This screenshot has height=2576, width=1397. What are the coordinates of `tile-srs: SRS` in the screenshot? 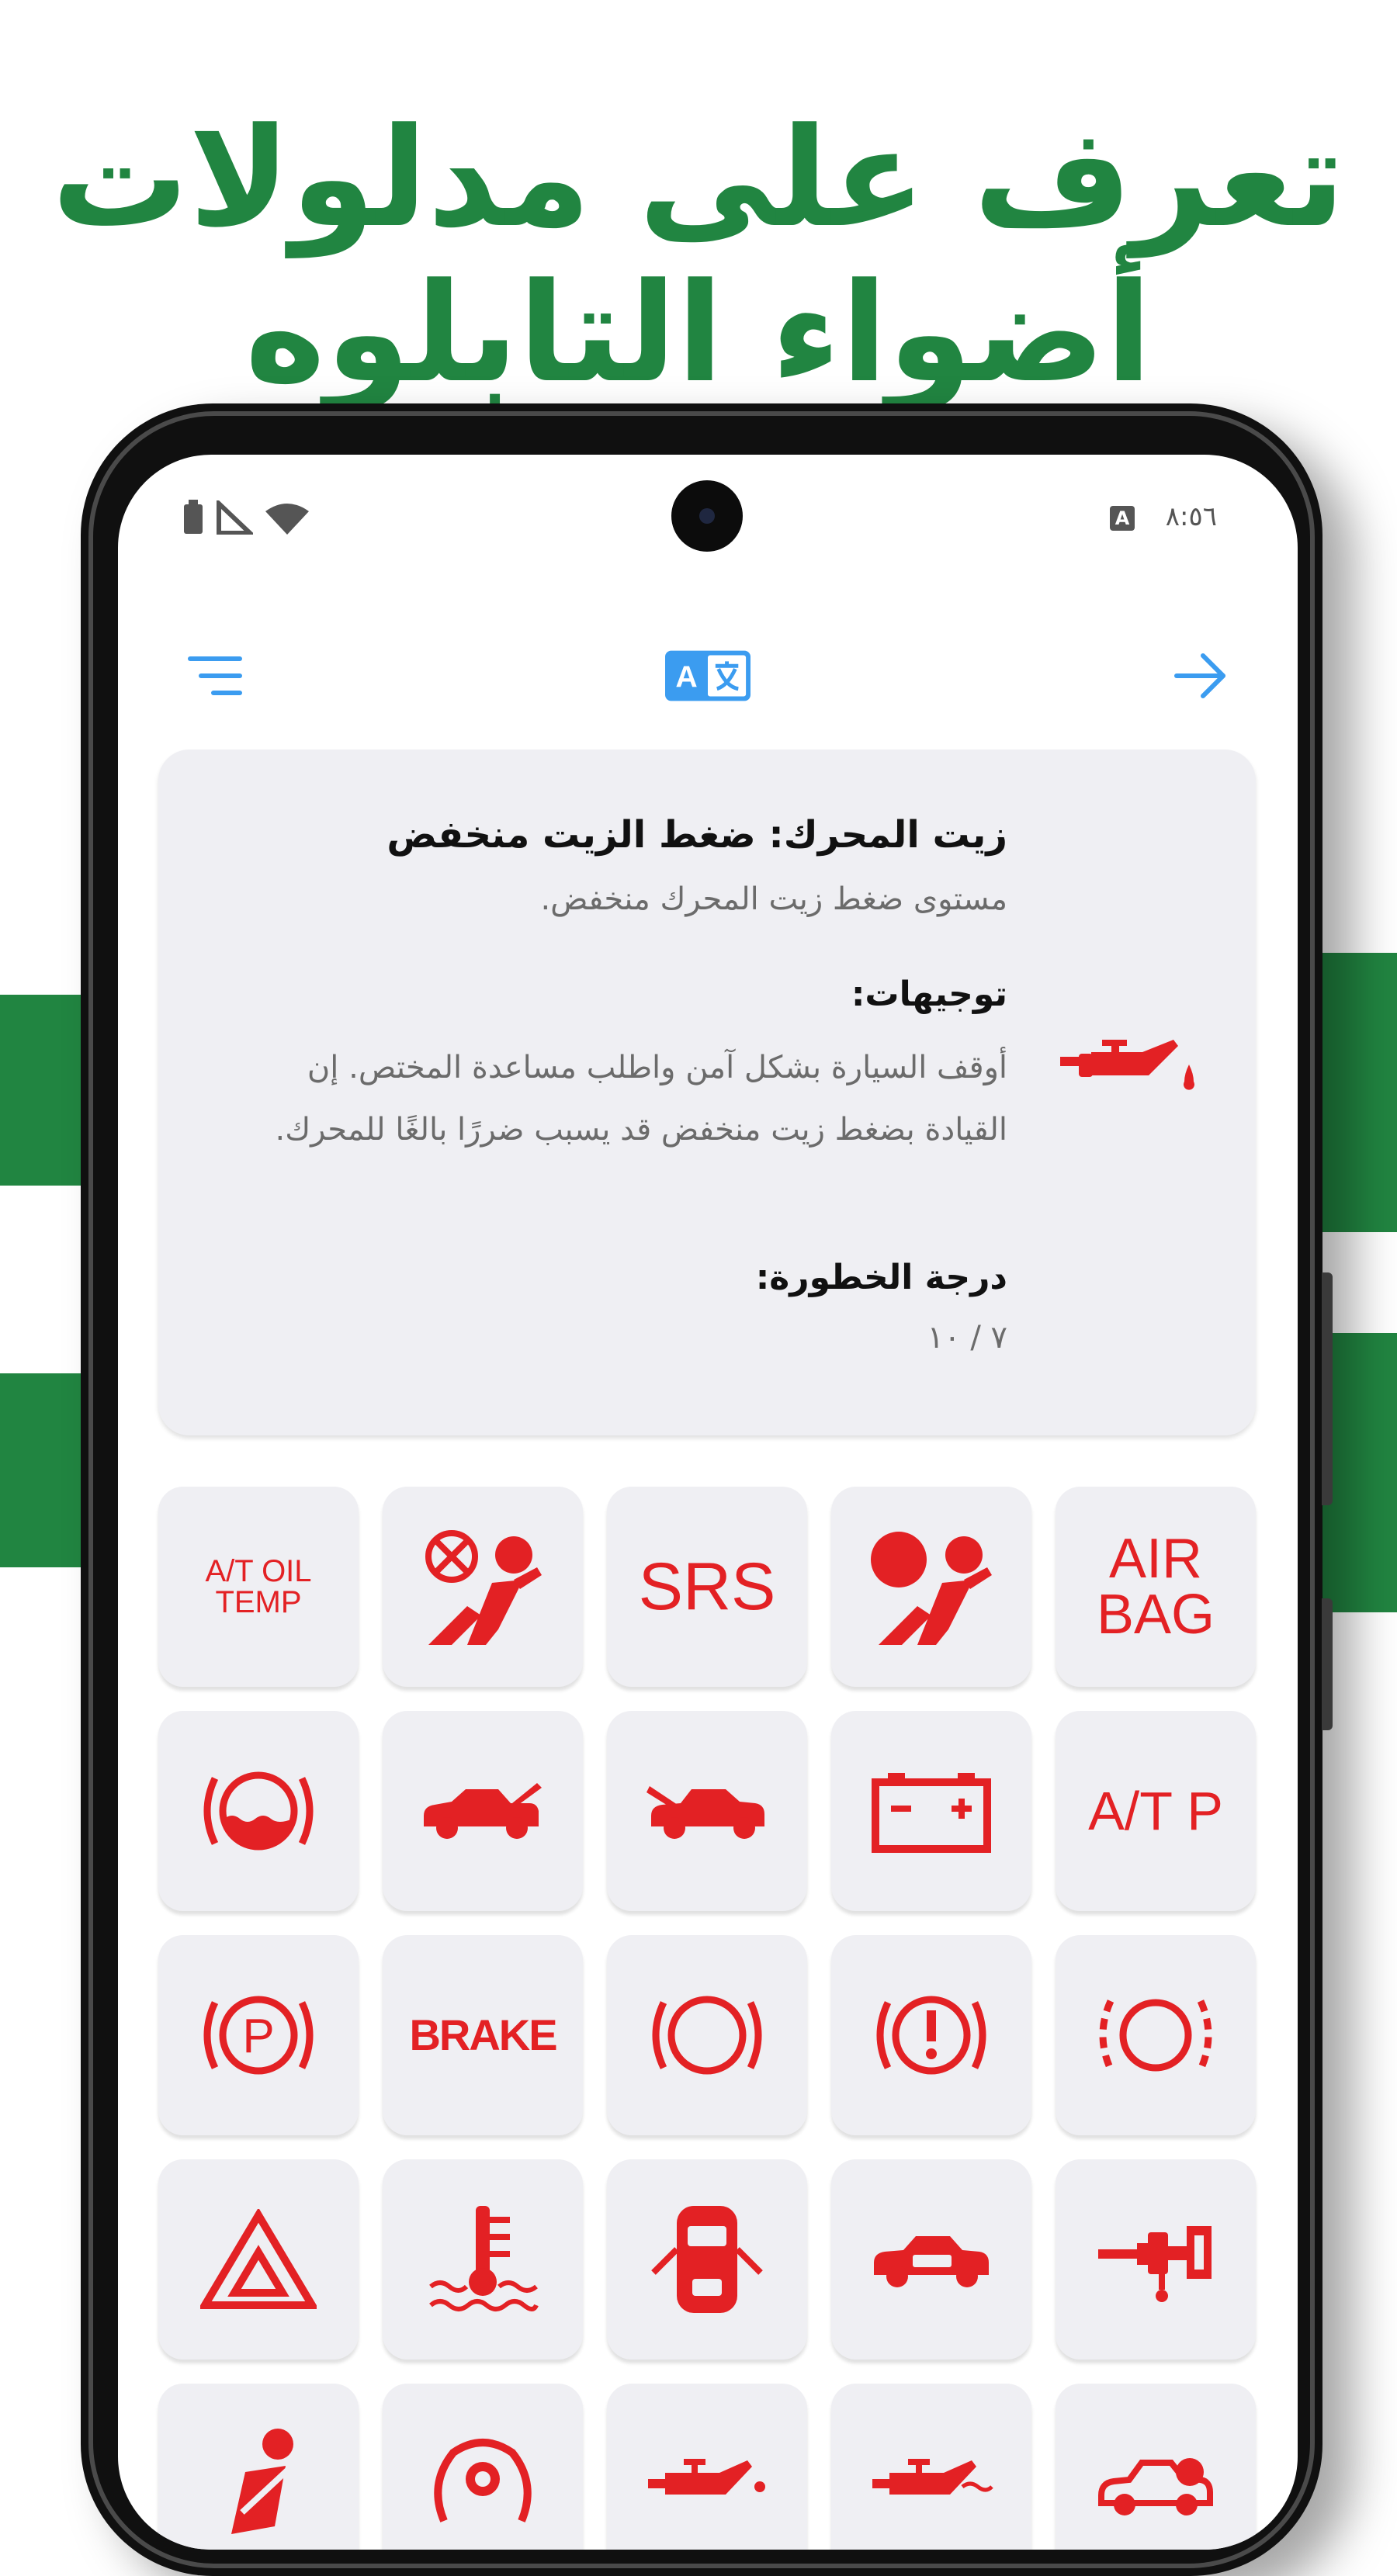 It's located at (707, 1587).